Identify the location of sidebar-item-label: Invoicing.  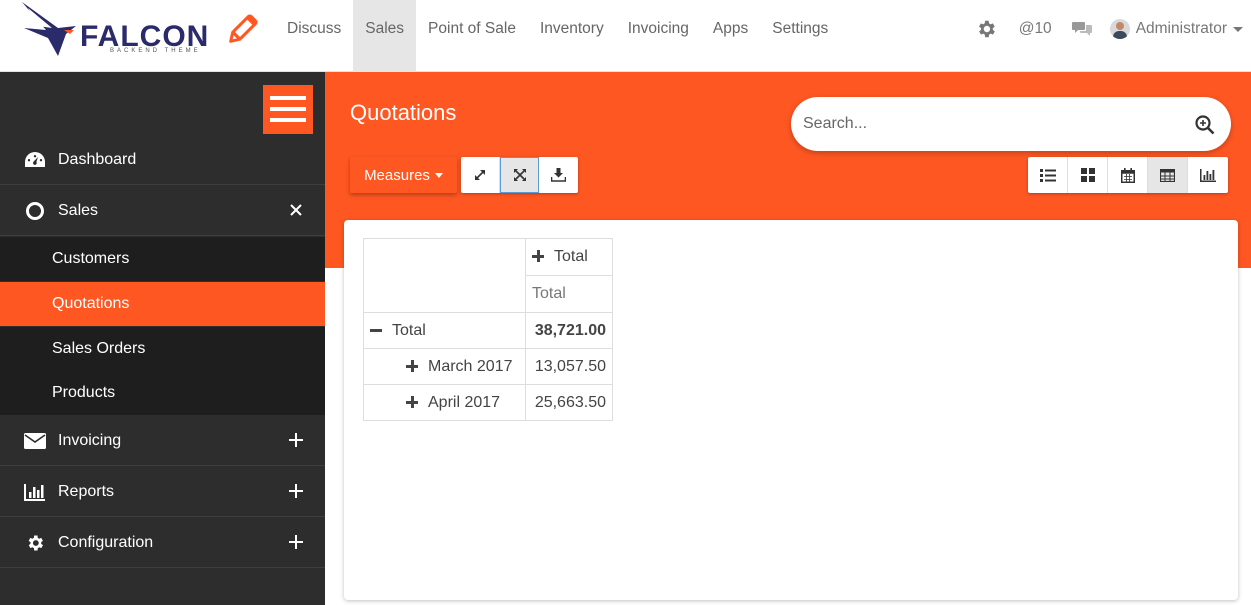
(90, 440).